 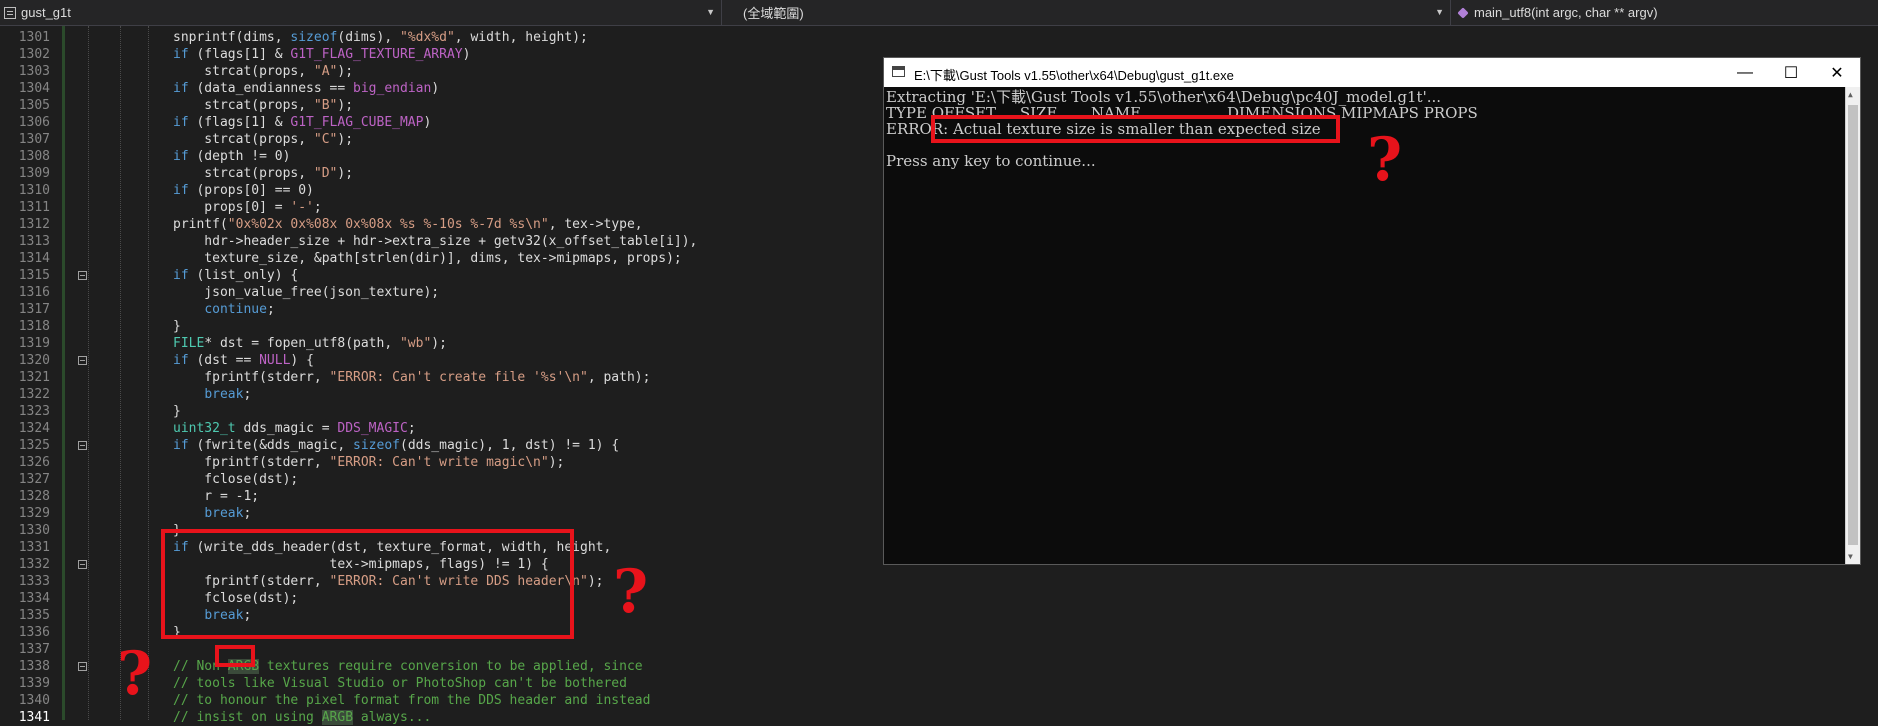 What do you see at coordinates (243, 275) in the screenshot?
I see `code-token: (list_only) {` at bounding box center [243, 275].